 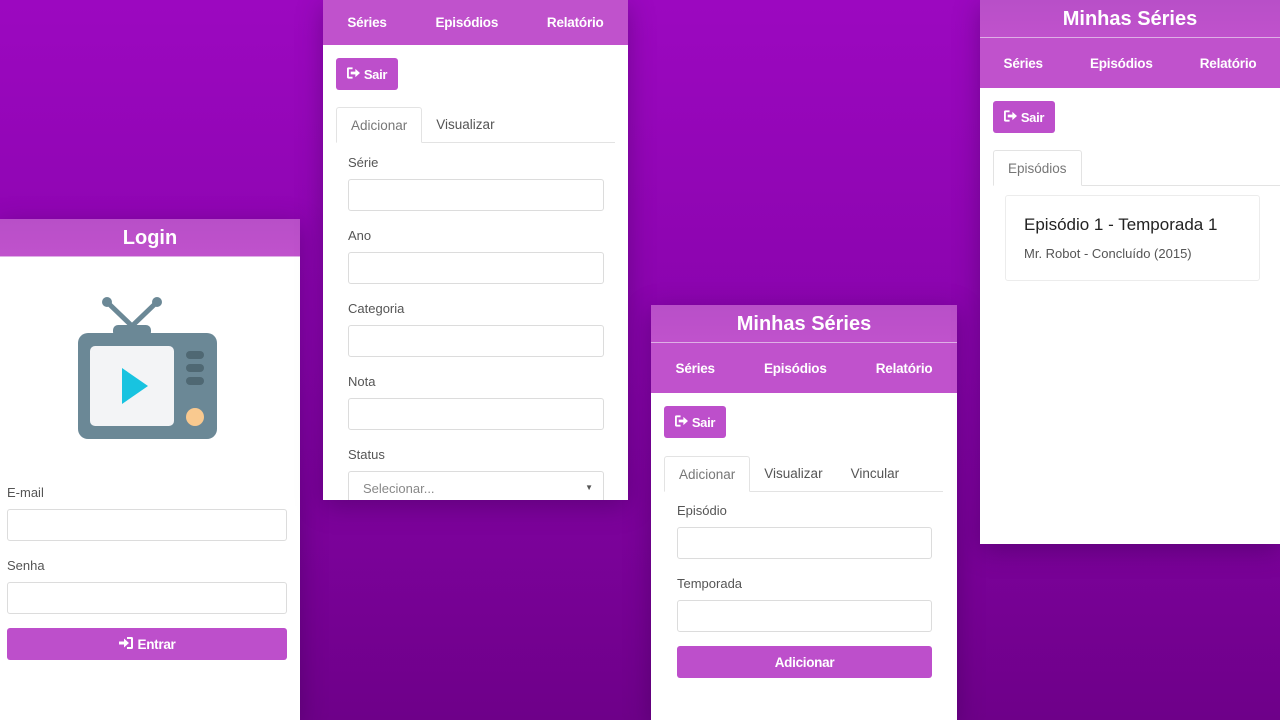 I want to click on season-field, so click(x=804, y=616).